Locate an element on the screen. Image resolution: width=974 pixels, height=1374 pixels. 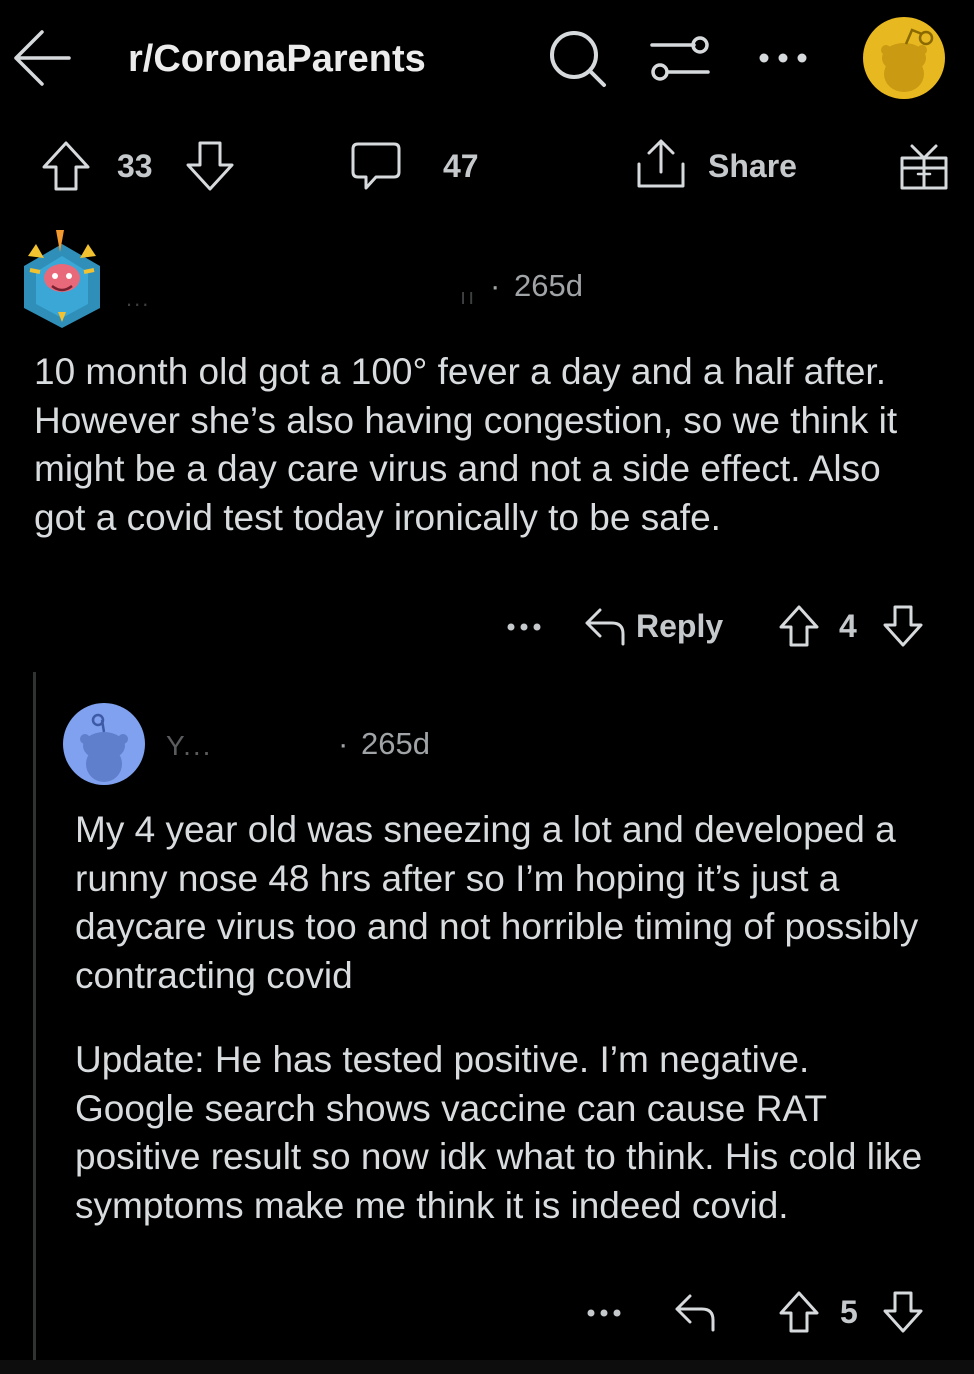
comment-icon is located at coordinates (376, 166).